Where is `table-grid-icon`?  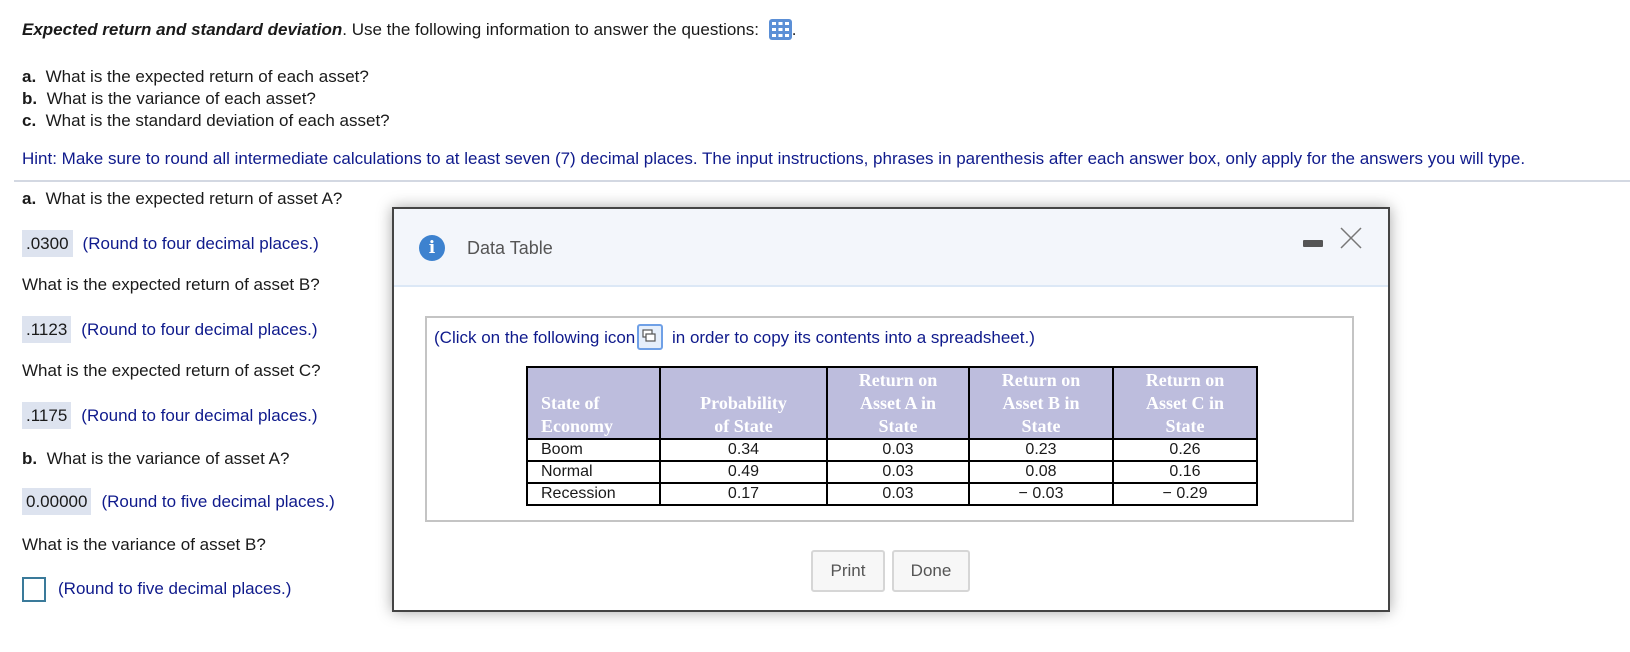
table-grid-icon is located at coordinates (780, 29).